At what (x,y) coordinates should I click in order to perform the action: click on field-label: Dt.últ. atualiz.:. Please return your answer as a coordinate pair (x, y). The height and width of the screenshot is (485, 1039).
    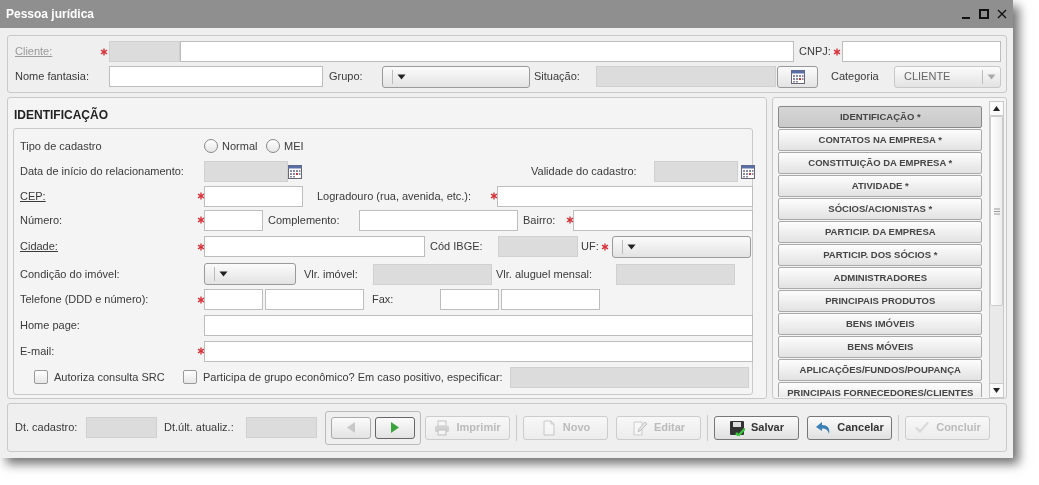
    Looking at the image, I should click on (199, 428).